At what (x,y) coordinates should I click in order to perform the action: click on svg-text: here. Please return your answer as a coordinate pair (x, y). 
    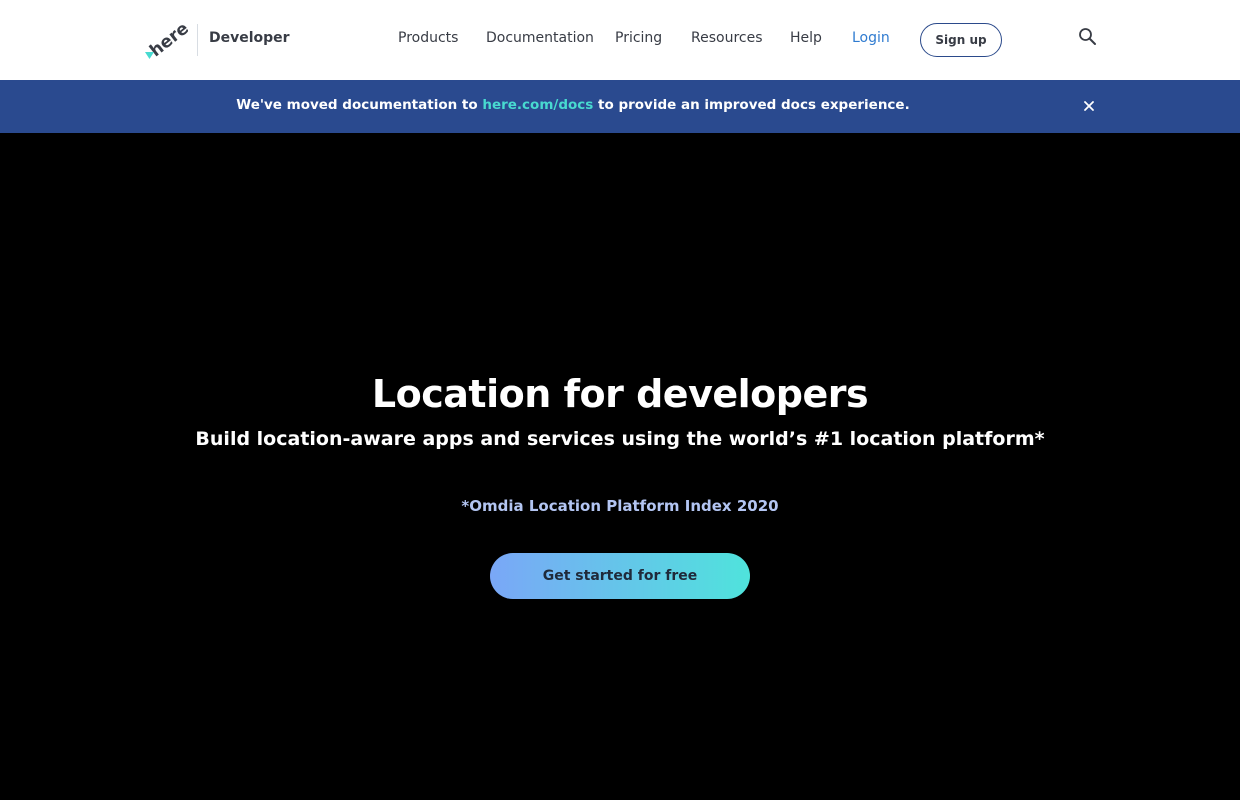
    Looking at the image, I should click on (167, 40).